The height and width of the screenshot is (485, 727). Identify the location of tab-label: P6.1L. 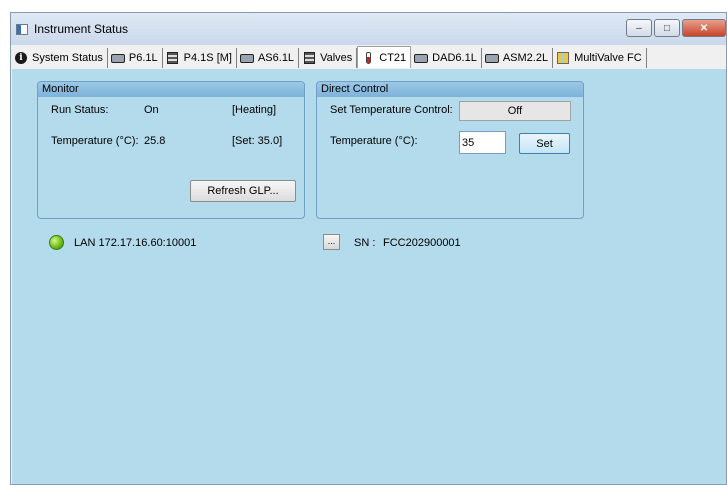
(143, 58).